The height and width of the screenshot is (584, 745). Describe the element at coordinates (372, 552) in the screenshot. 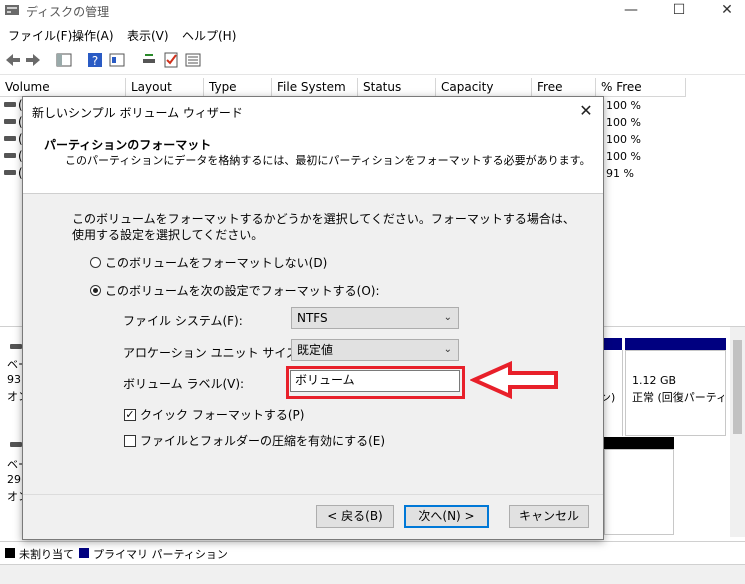

I see `legend: 未割り当て プライマリ パーティション` at that location.